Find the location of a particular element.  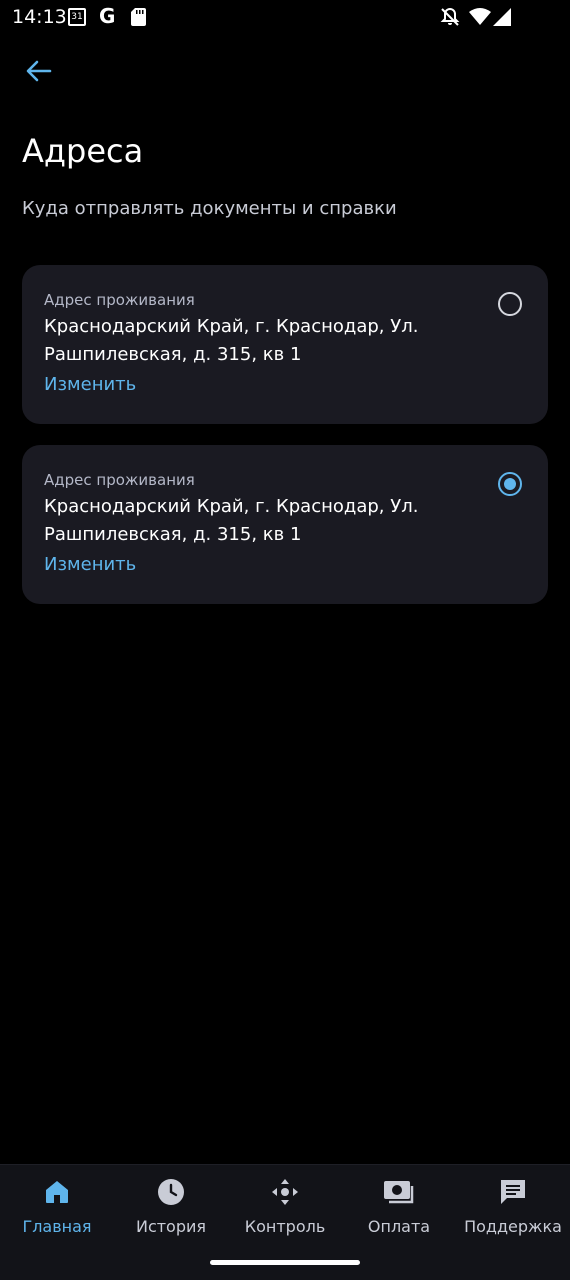

arrow-left-icon is located at coordinates (39, 71).